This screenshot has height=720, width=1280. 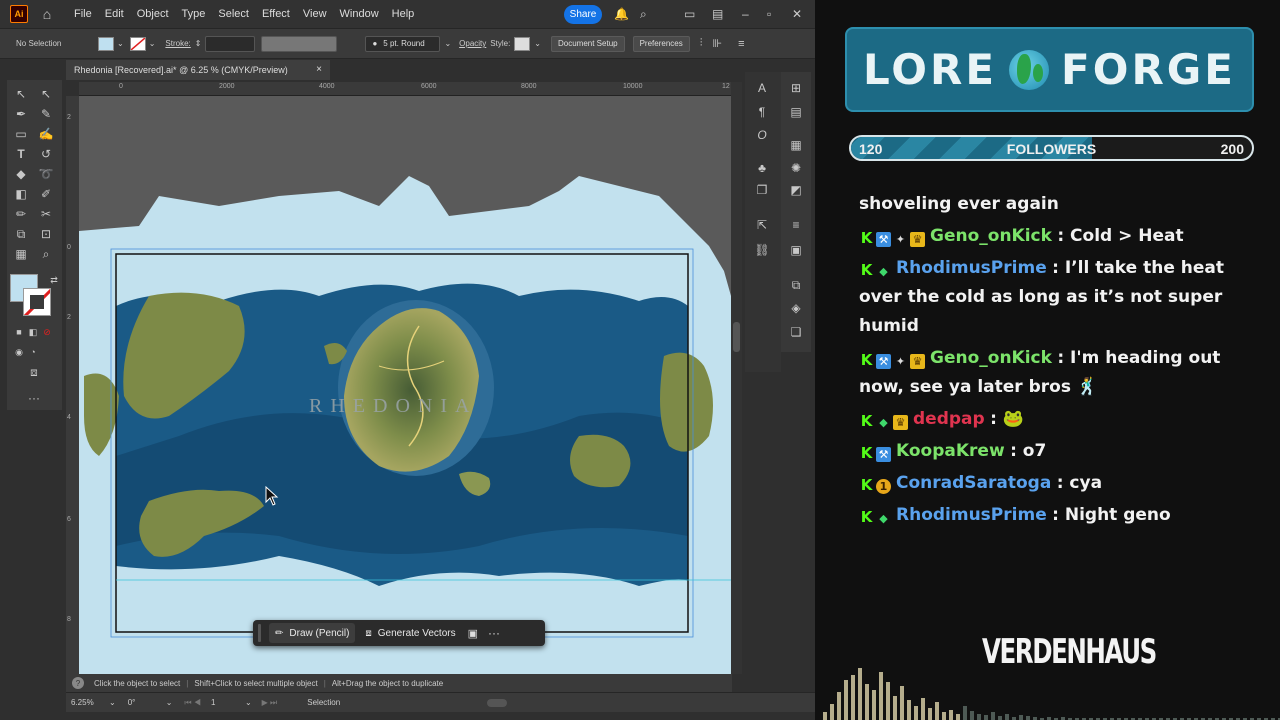 What do you see at coordinates (796, 112) in the screenshot?
I see `layers-panel-icon: ▤` at bounding box center [796, 112].